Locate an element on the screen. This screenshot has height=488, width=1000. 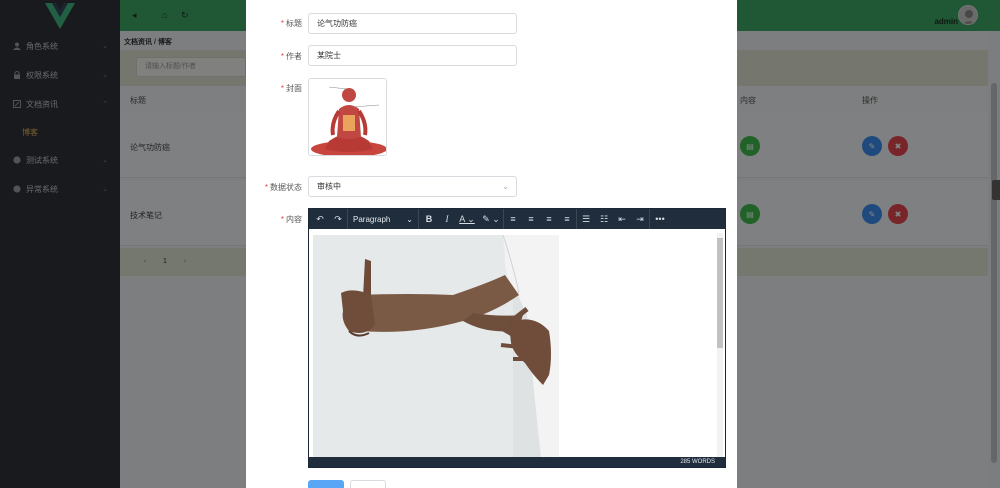
indent-icon: ⇥ is located at coordinates (640, 219).